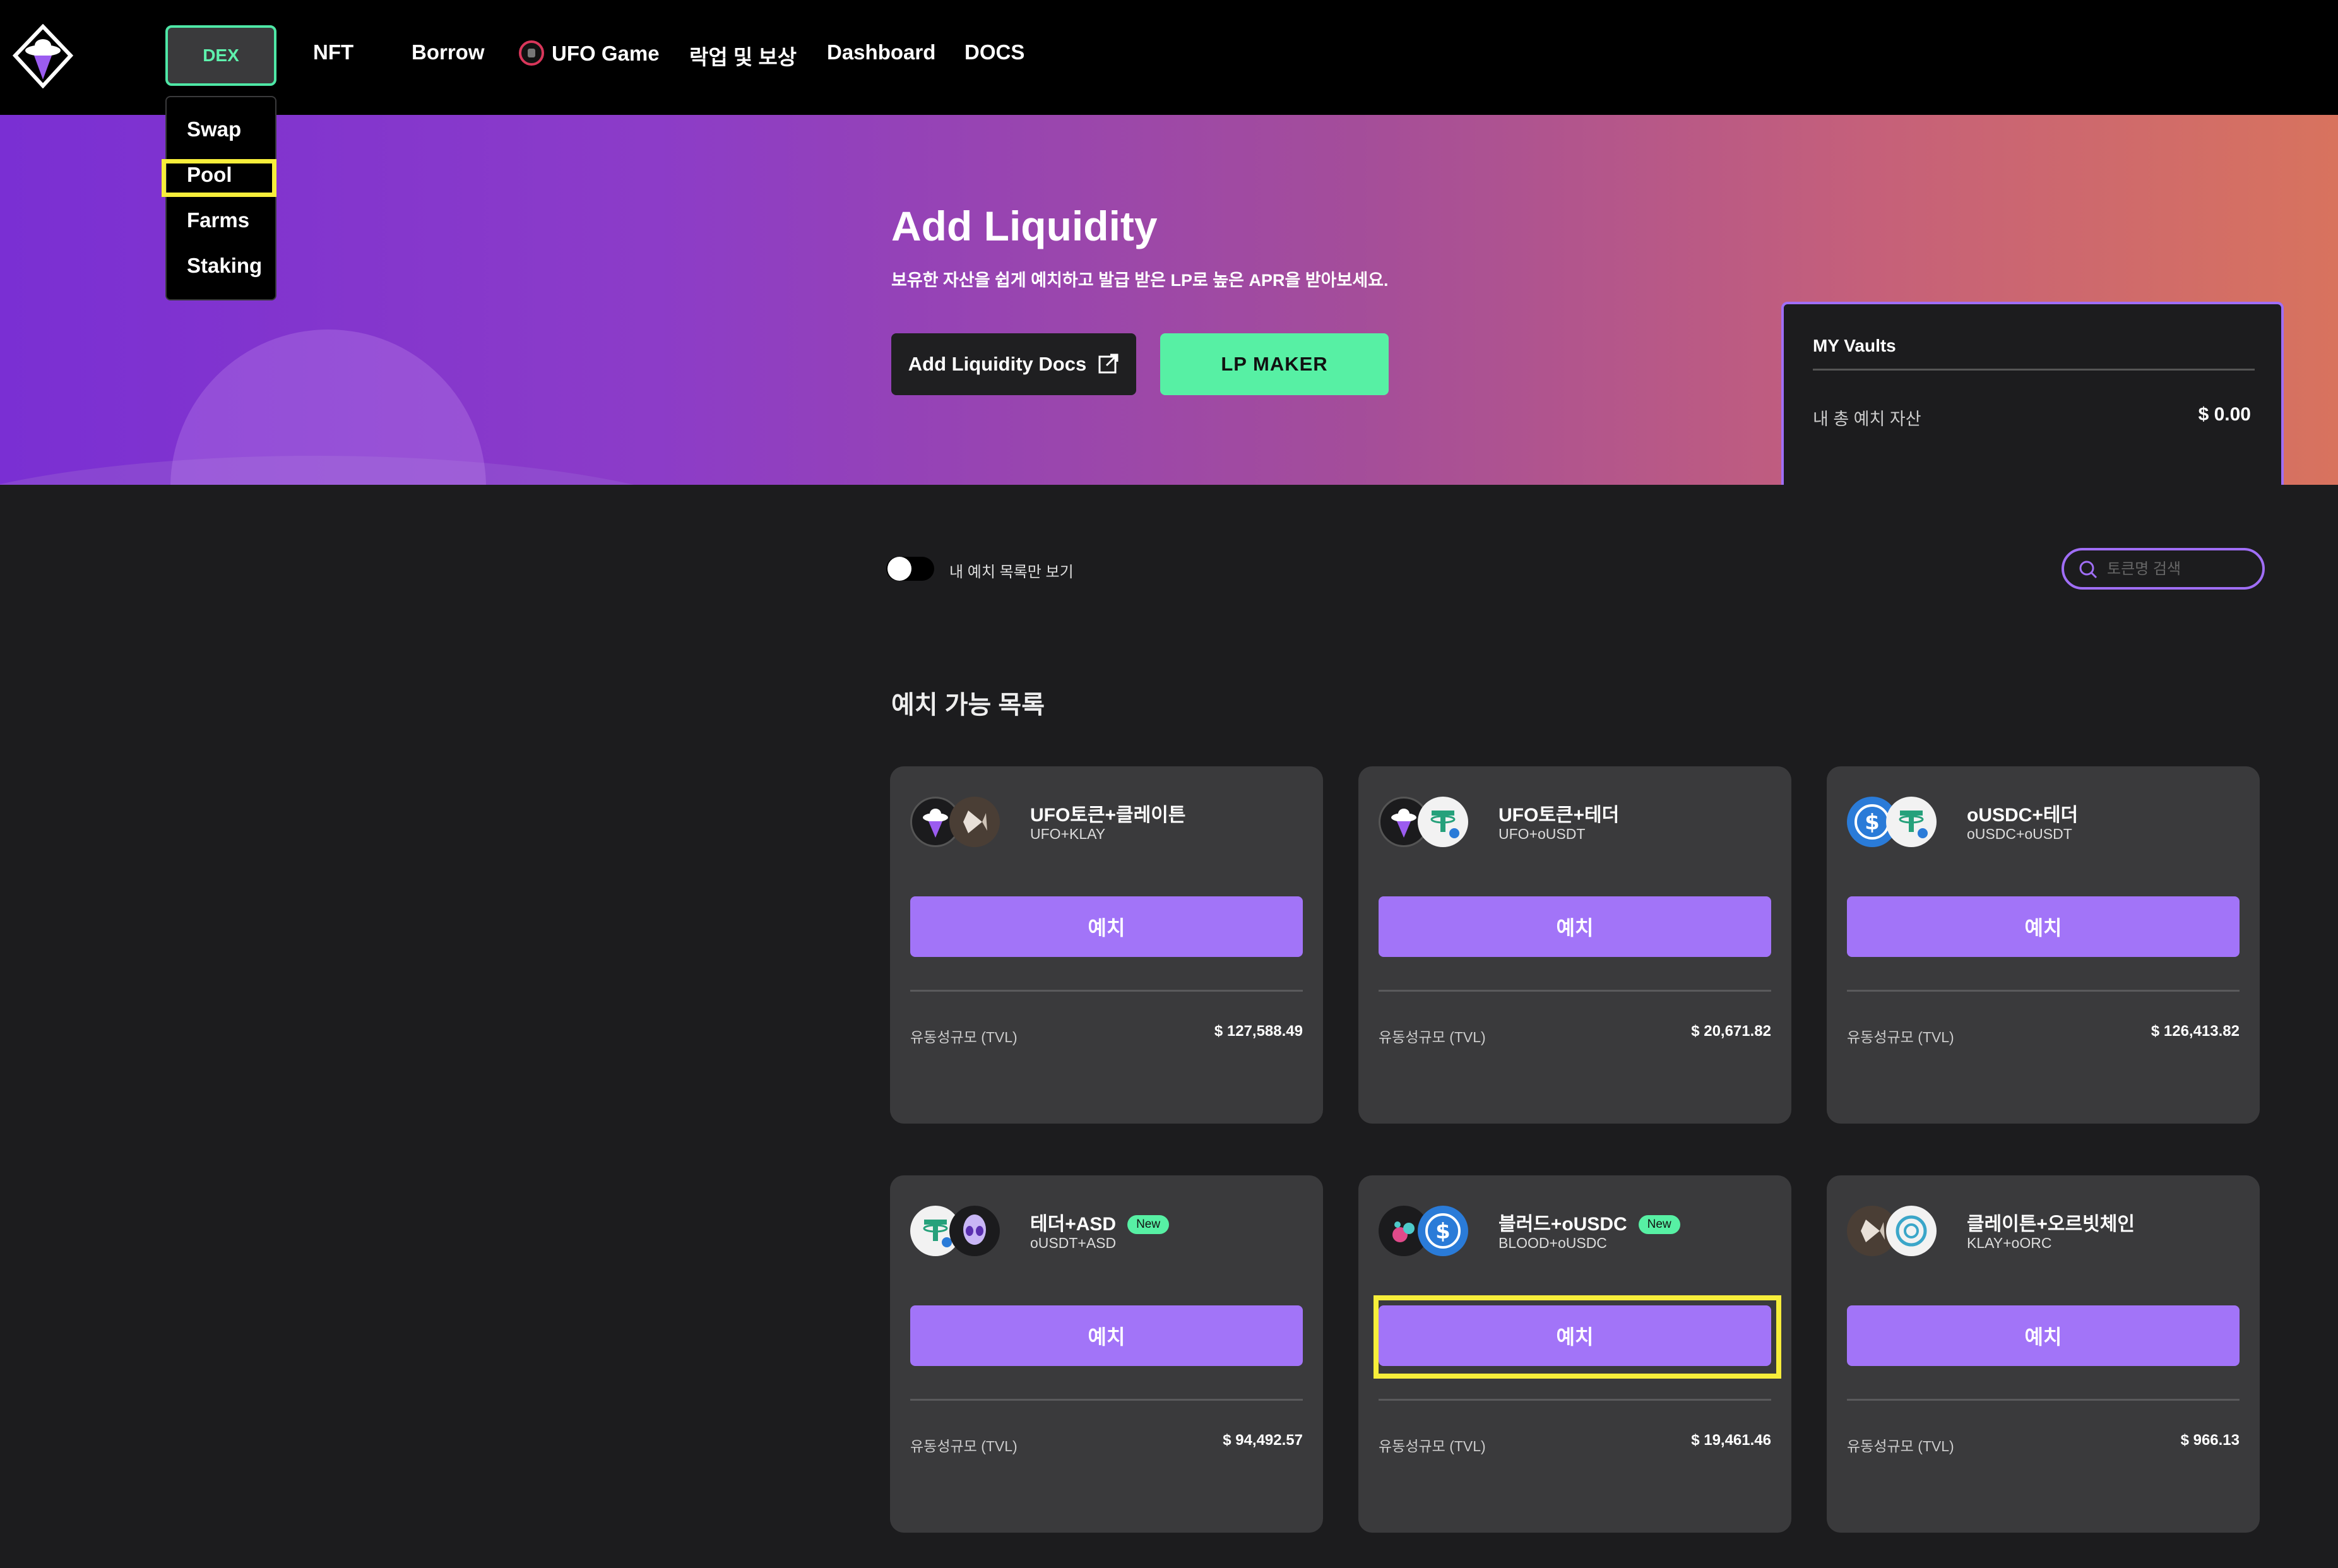 This screenshot has width=2338, height=1568. What do you see at coordinates (743, 56) in the screenshot?
I see `nav-lockup-rewards: 락업 및 보상` at bounding box center [743, 56].